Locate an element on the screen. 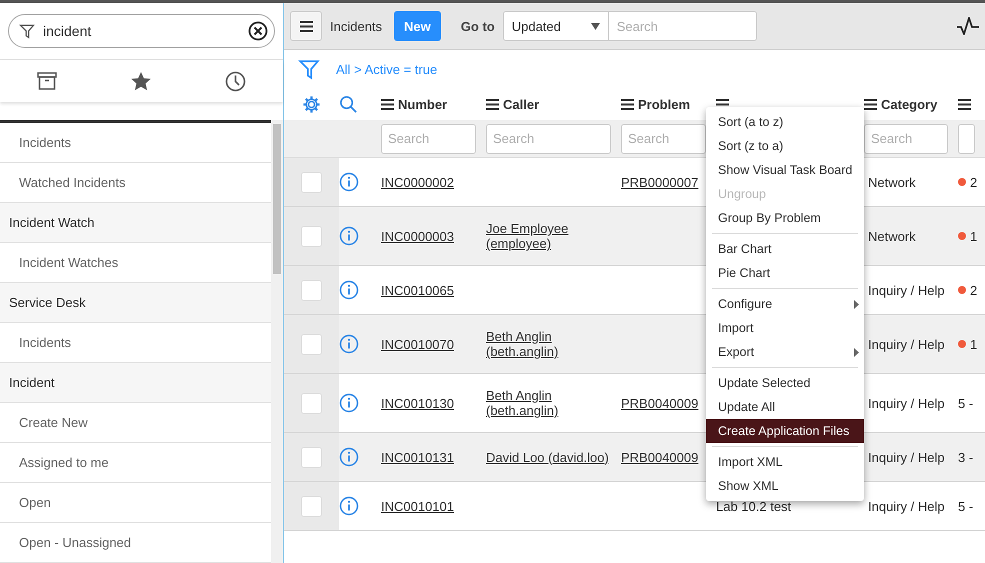 This screenshot has height=563, width=985. menu-item: Bar Chart is located at coordinates (785, 249).